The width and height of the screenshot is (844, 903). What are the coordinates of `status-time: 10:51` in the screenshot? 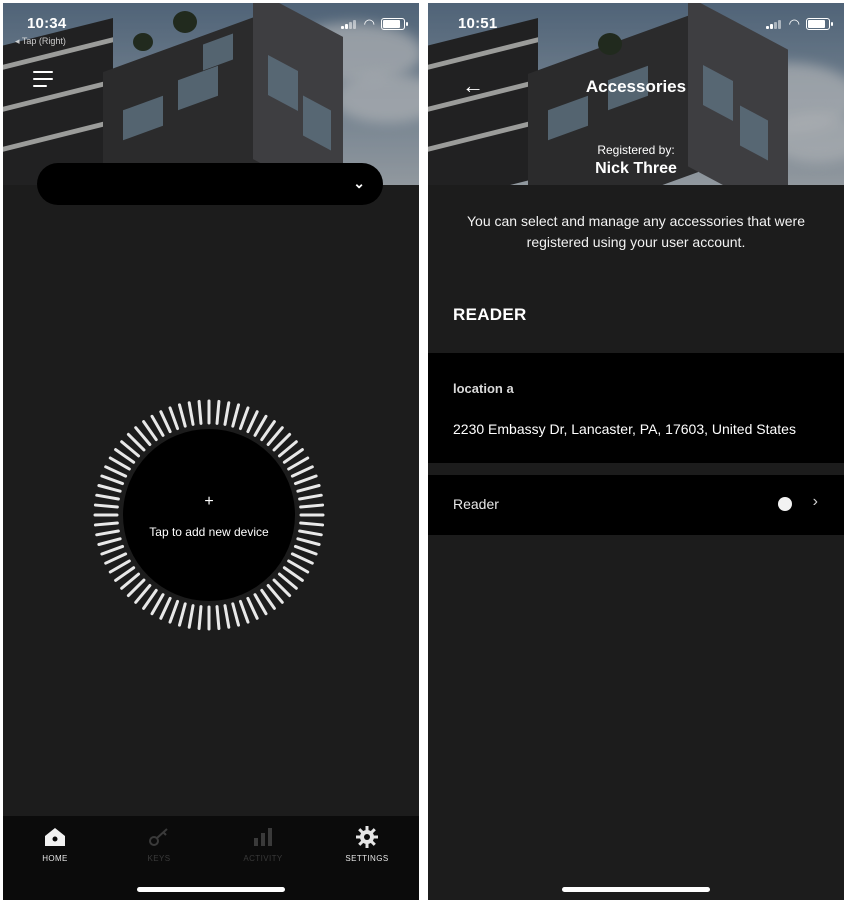 It's located at (478, 23).